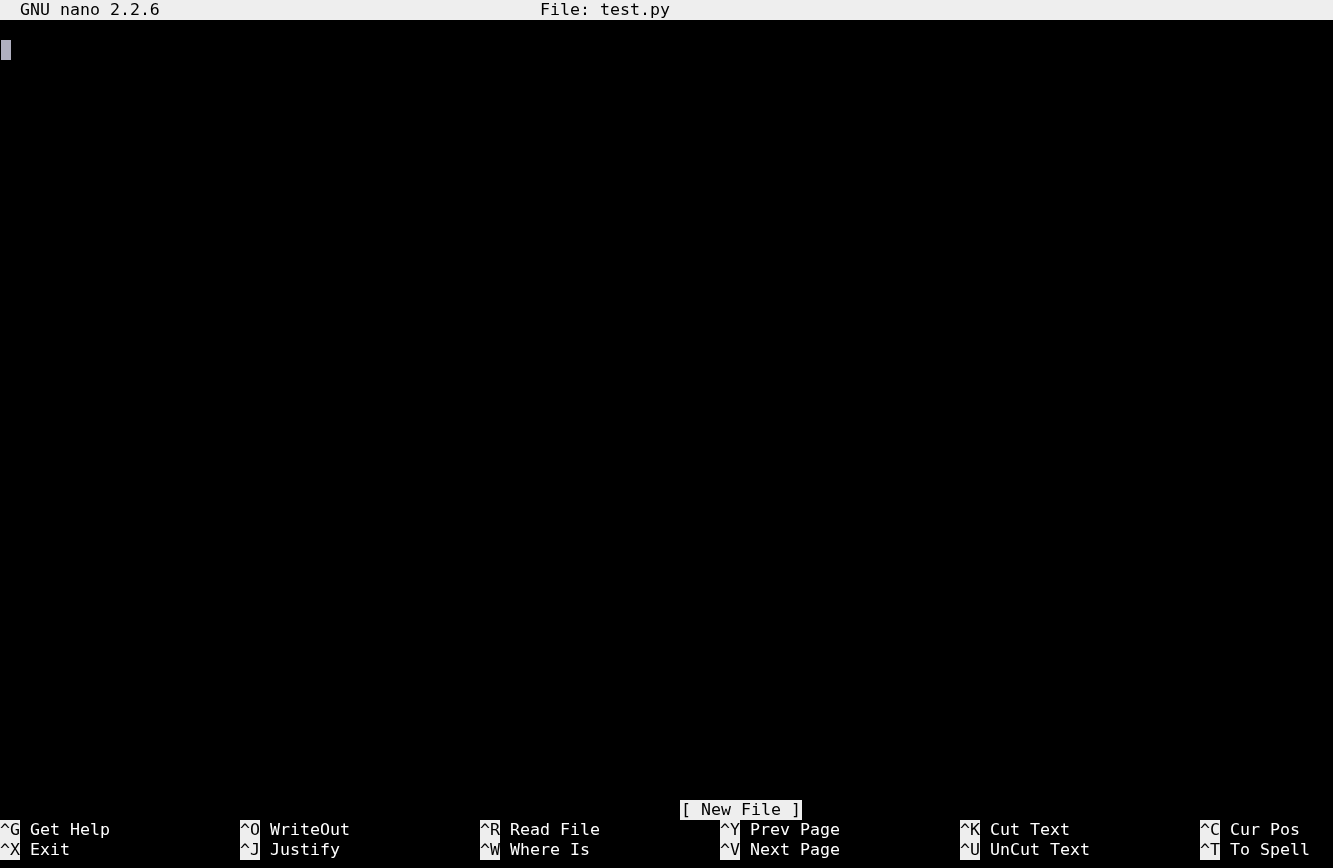 Image resolution: width=1333 pixels, height=868 pixels. What do you see at coordinates (1270, 850) in the screenshot?
I see `shortcut-label: To Spell` at bounding box center [1270, 850].